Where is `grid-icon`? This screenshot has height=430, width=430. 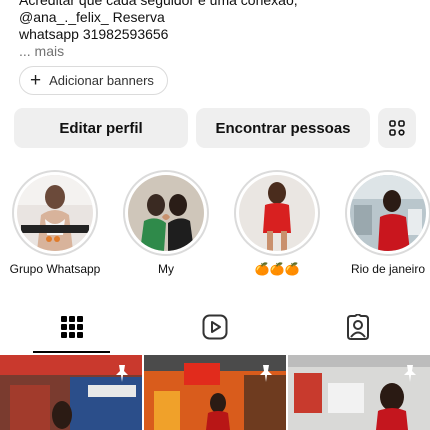
grid-icon is located at coordinates (71, 327).